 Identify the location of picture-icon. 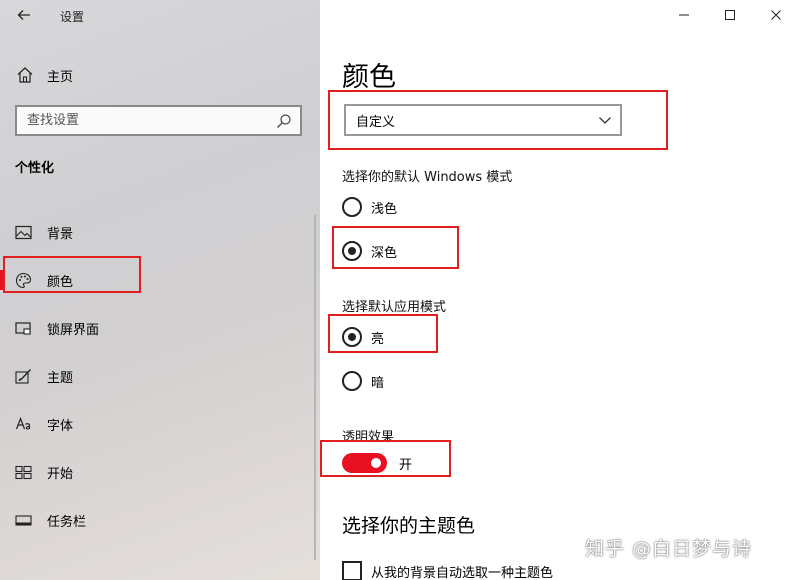
(23, 232).